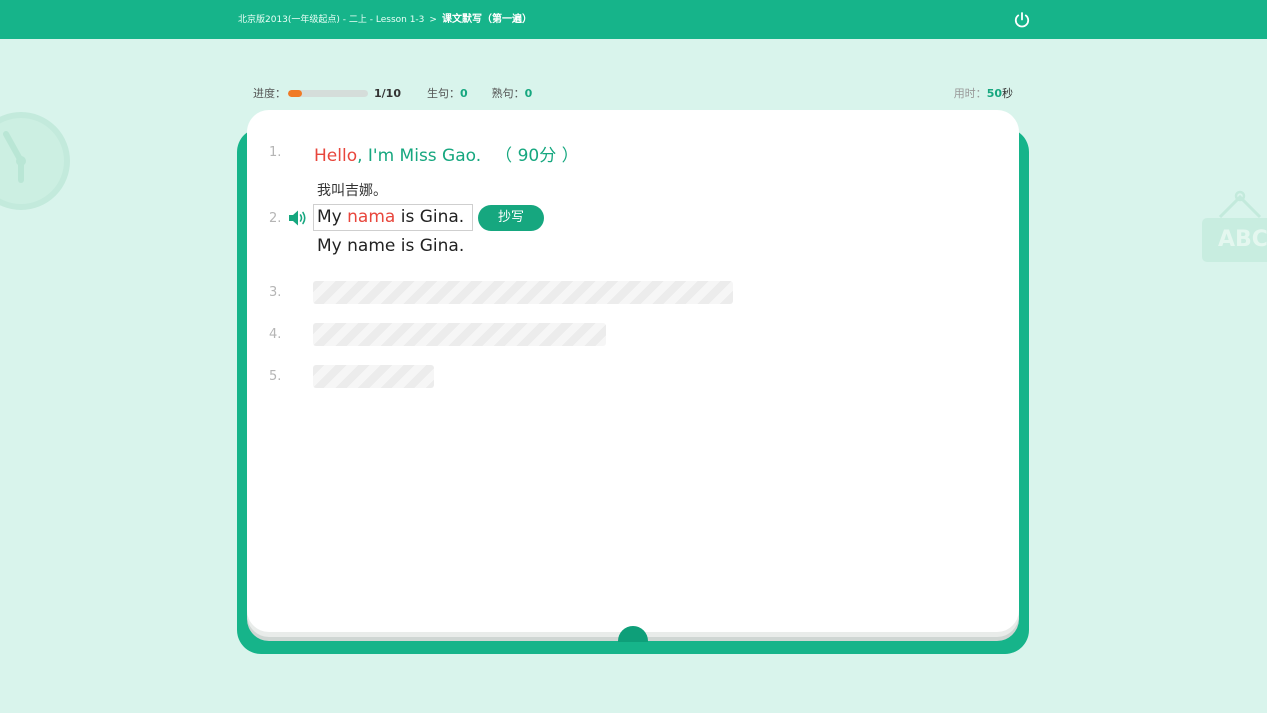 This screenshot has height=713, width=1267. Describe the element at coordinates (528, 93) in the screenshot. I see `familiar-sentences-value: 0` at that location.